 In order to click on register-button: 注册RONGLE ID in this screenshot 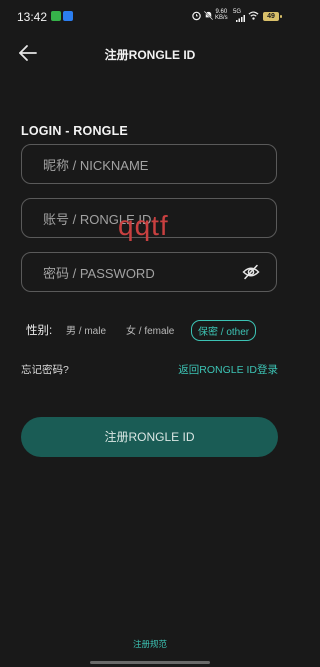, I will do `click(149, 437)`.